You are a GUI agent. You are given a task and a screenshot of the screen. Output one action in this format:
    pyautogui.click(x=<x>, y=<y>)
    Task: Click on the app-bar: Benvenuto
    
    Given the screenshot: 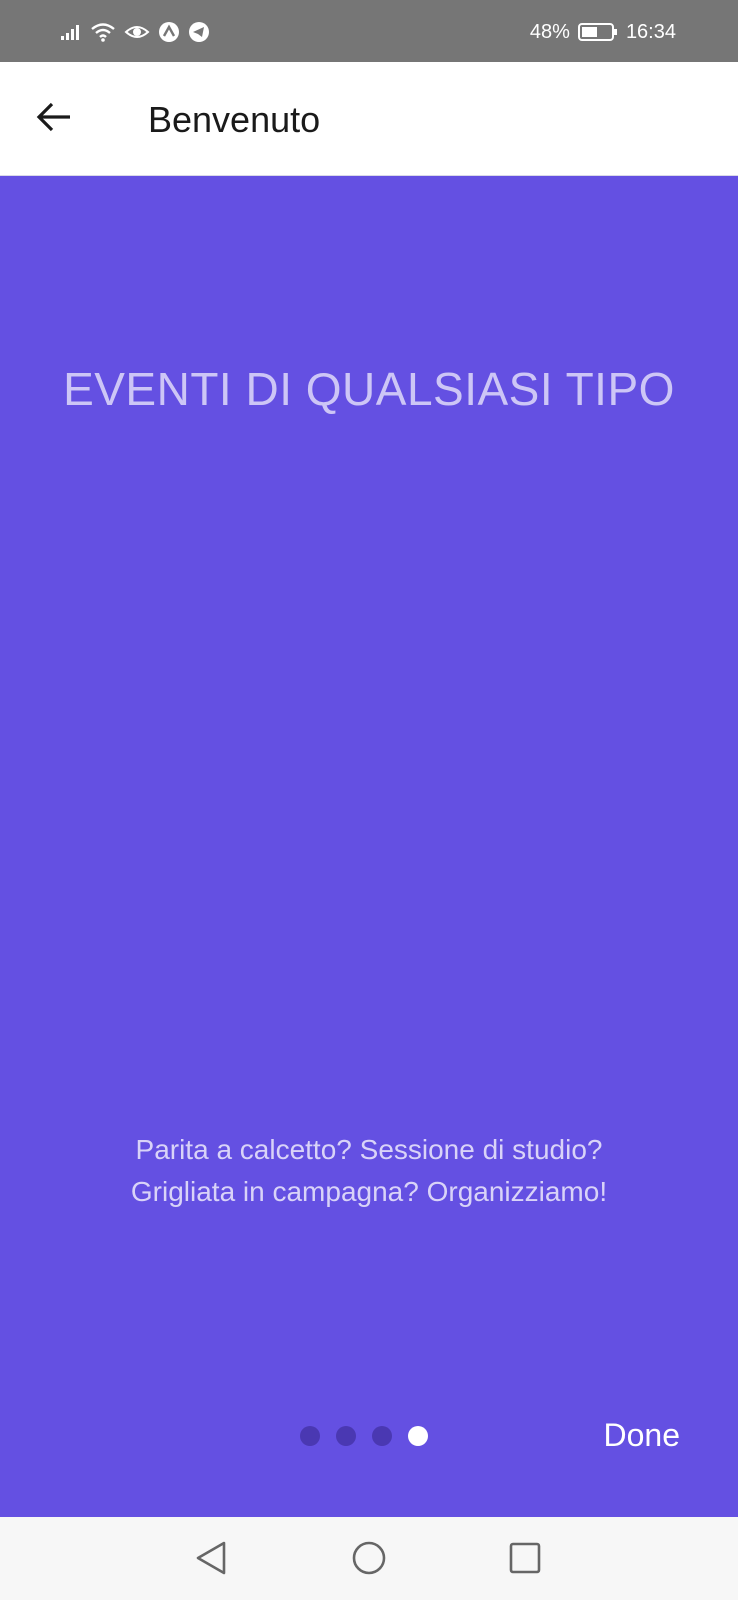 What is the action you would take?
    pyautogui.click(x=369, y=119)
    